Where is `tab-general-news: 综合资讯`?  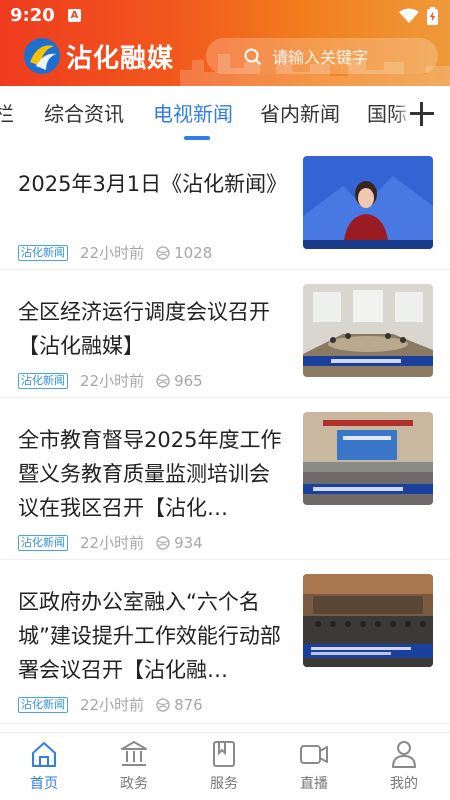
tab-general-news: 综合资讯 is located at coordinates (84, 112).